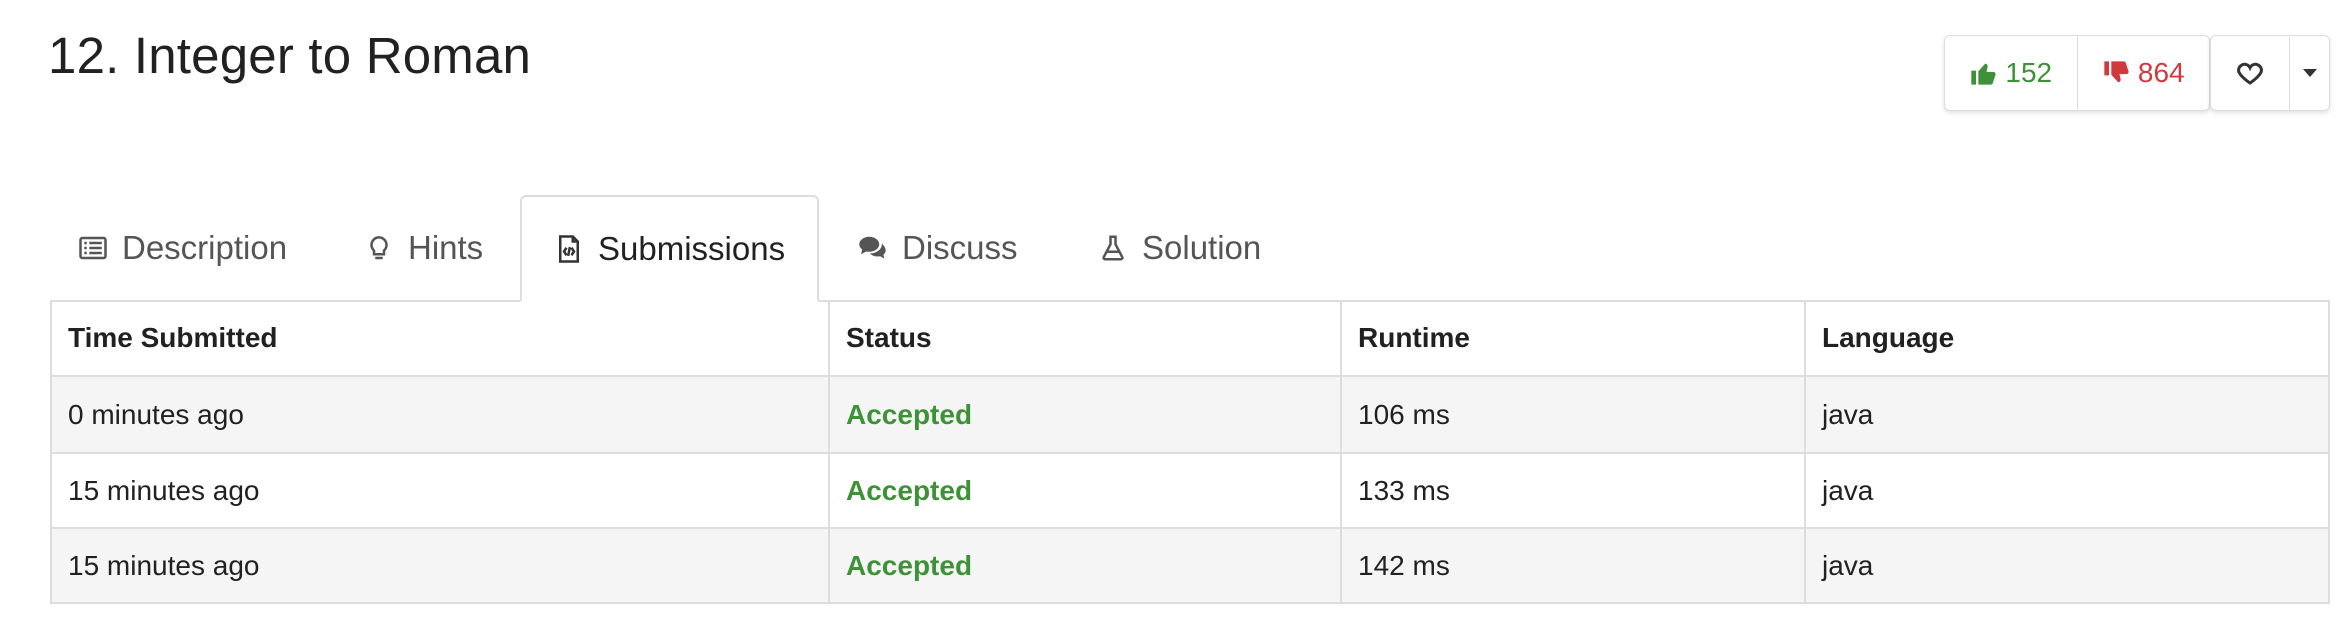  I want to click on time-submitted-cell: 0 minutes ago, so click(156, 414).